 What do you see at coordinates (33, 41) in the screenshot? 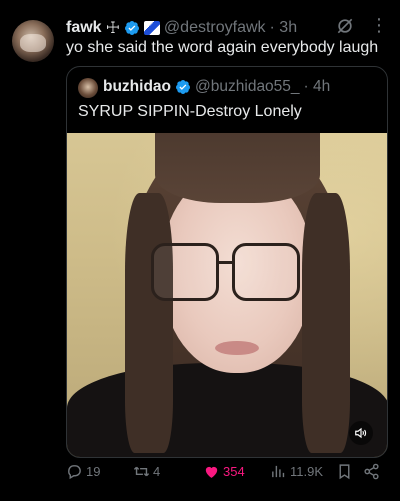
I see `author-avatar` at bounding box center [33, 41].